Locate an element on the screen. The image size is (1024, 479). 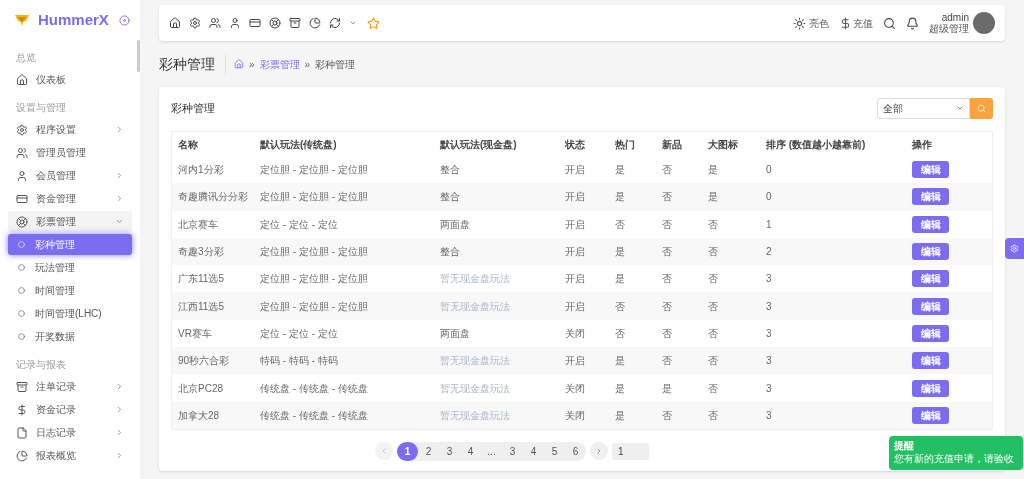
submenu-item: 开奖数据 is located at coordinates (70, 336).